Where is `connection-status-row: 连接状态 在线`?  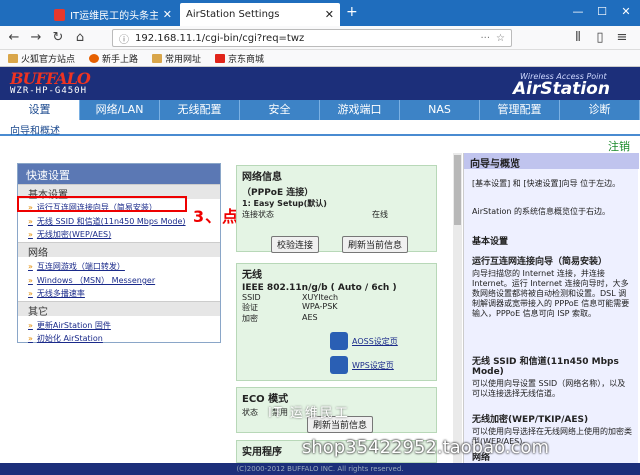
connection-status-row: 连接状态 在线 is located at coordinates (315, 214).